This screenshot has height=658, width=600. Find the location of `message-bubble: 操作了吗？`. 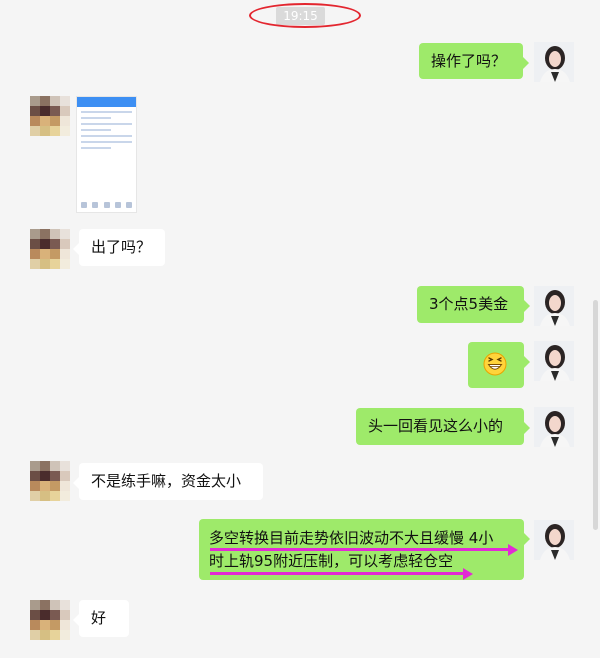

message-bubble: 操作了吗？ is located at coordinates (474, 61).